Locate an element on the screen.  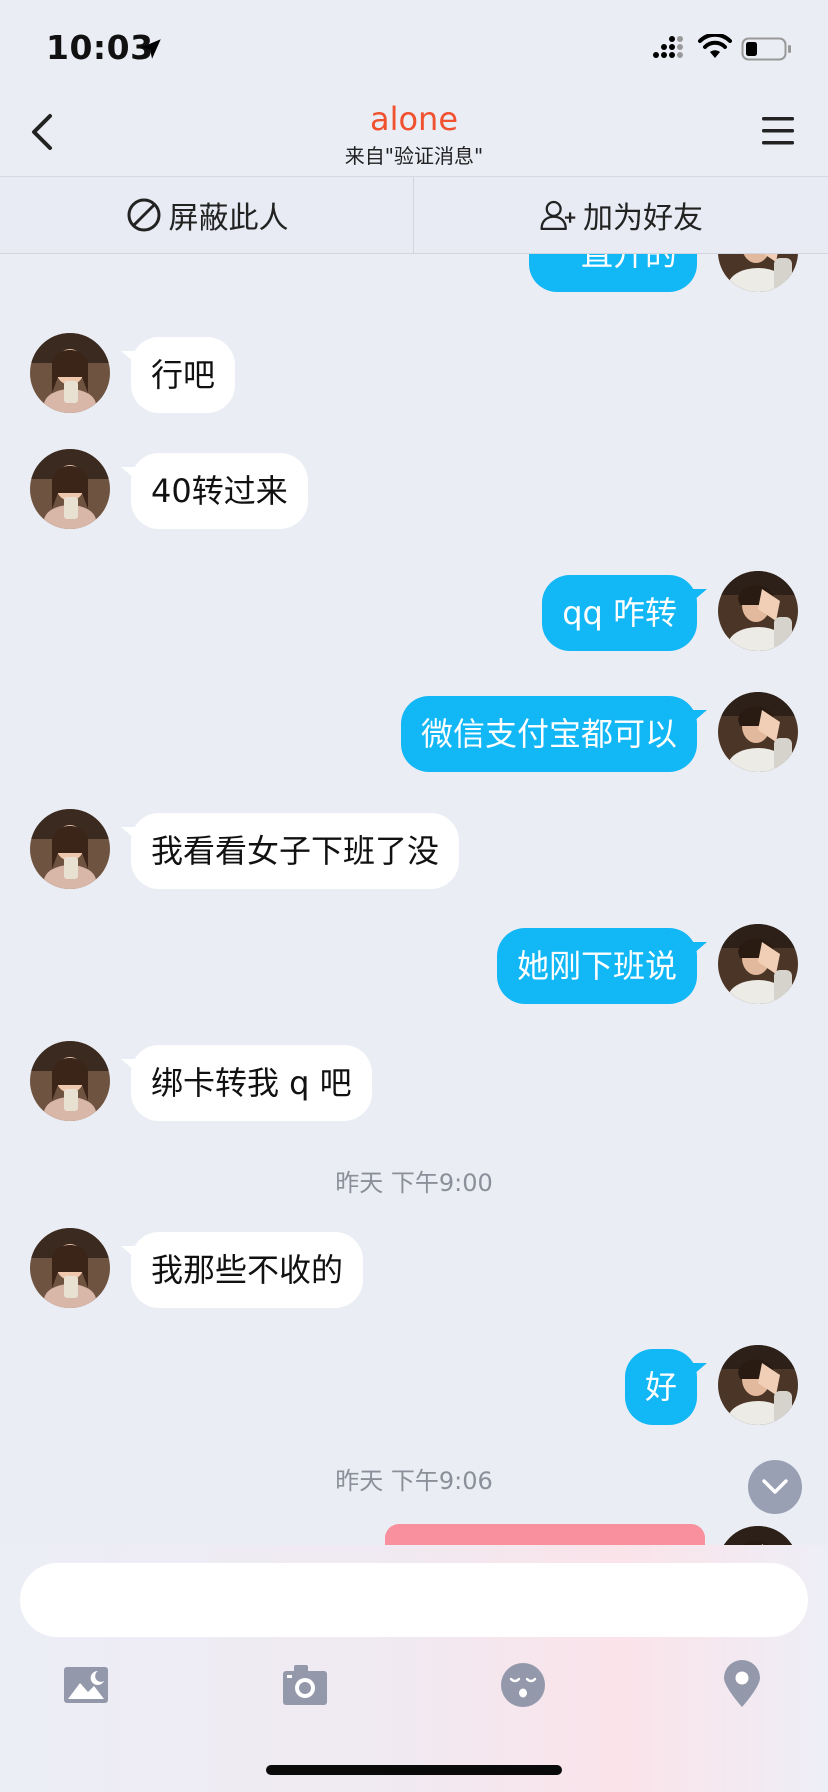
chevron-down-icon is located at coordinates (775, 1486).